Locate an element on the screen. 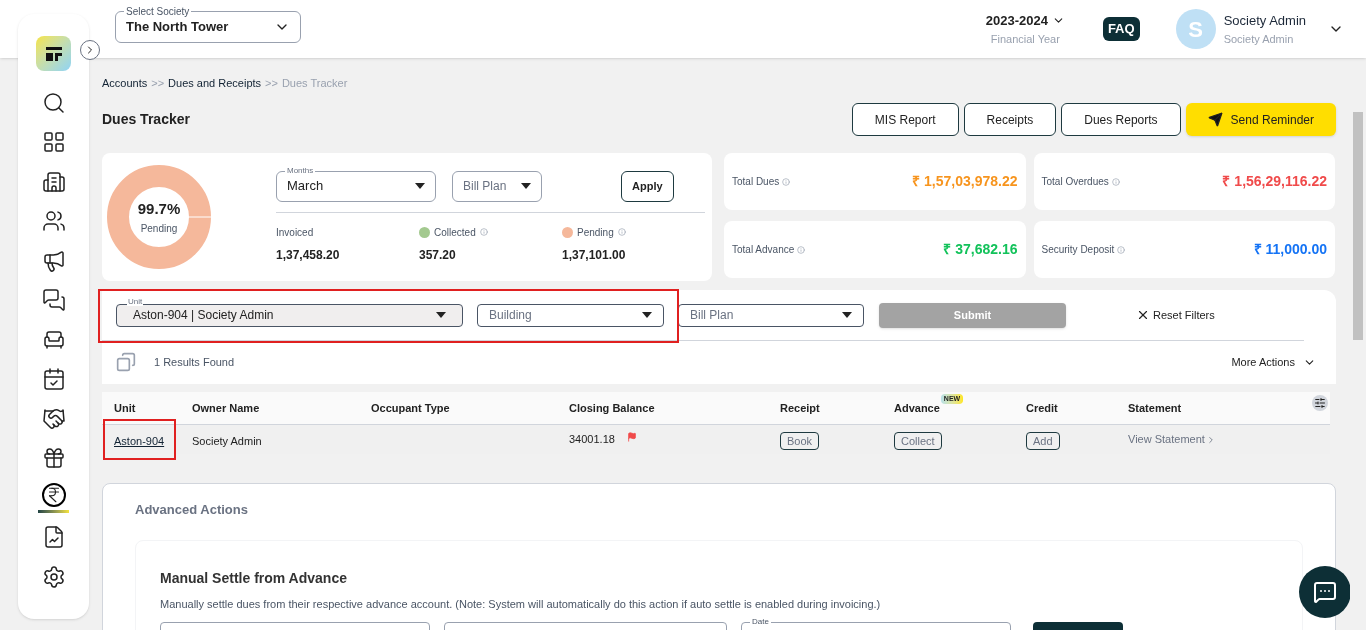 Image resolution: width=1366 pixels, height=630 pixels. months-value: March is located at coordinates (305, 186).